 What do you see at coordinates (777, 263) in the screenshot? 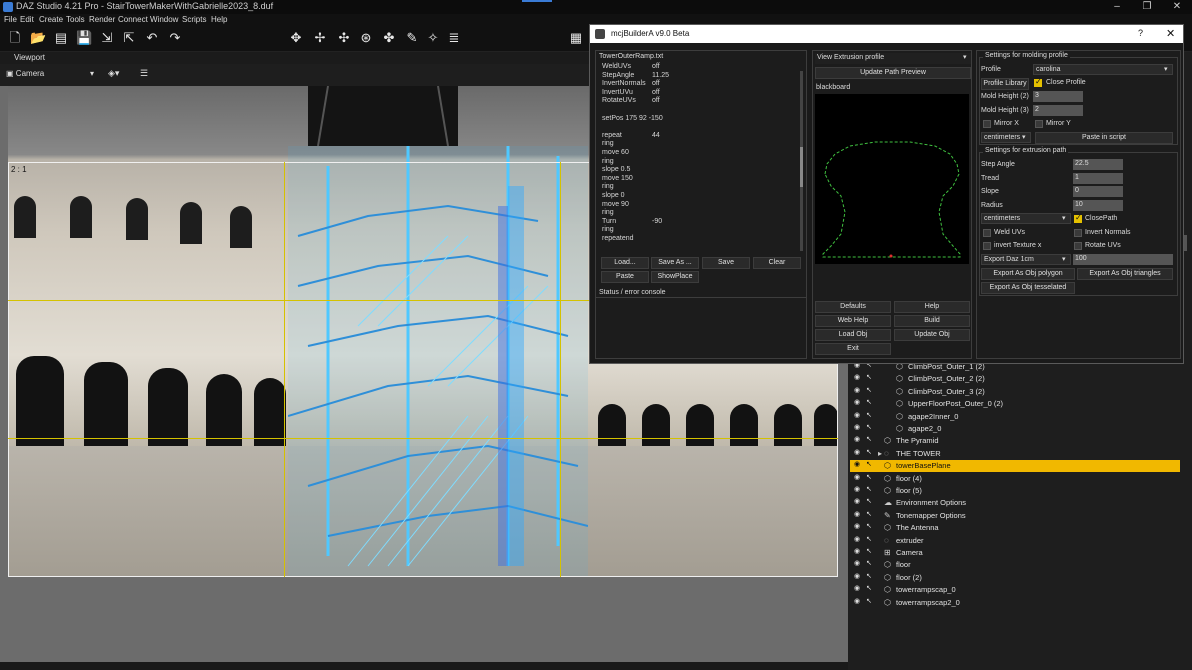
I see `clear-button: Clear` at bounding box center [777, 263].